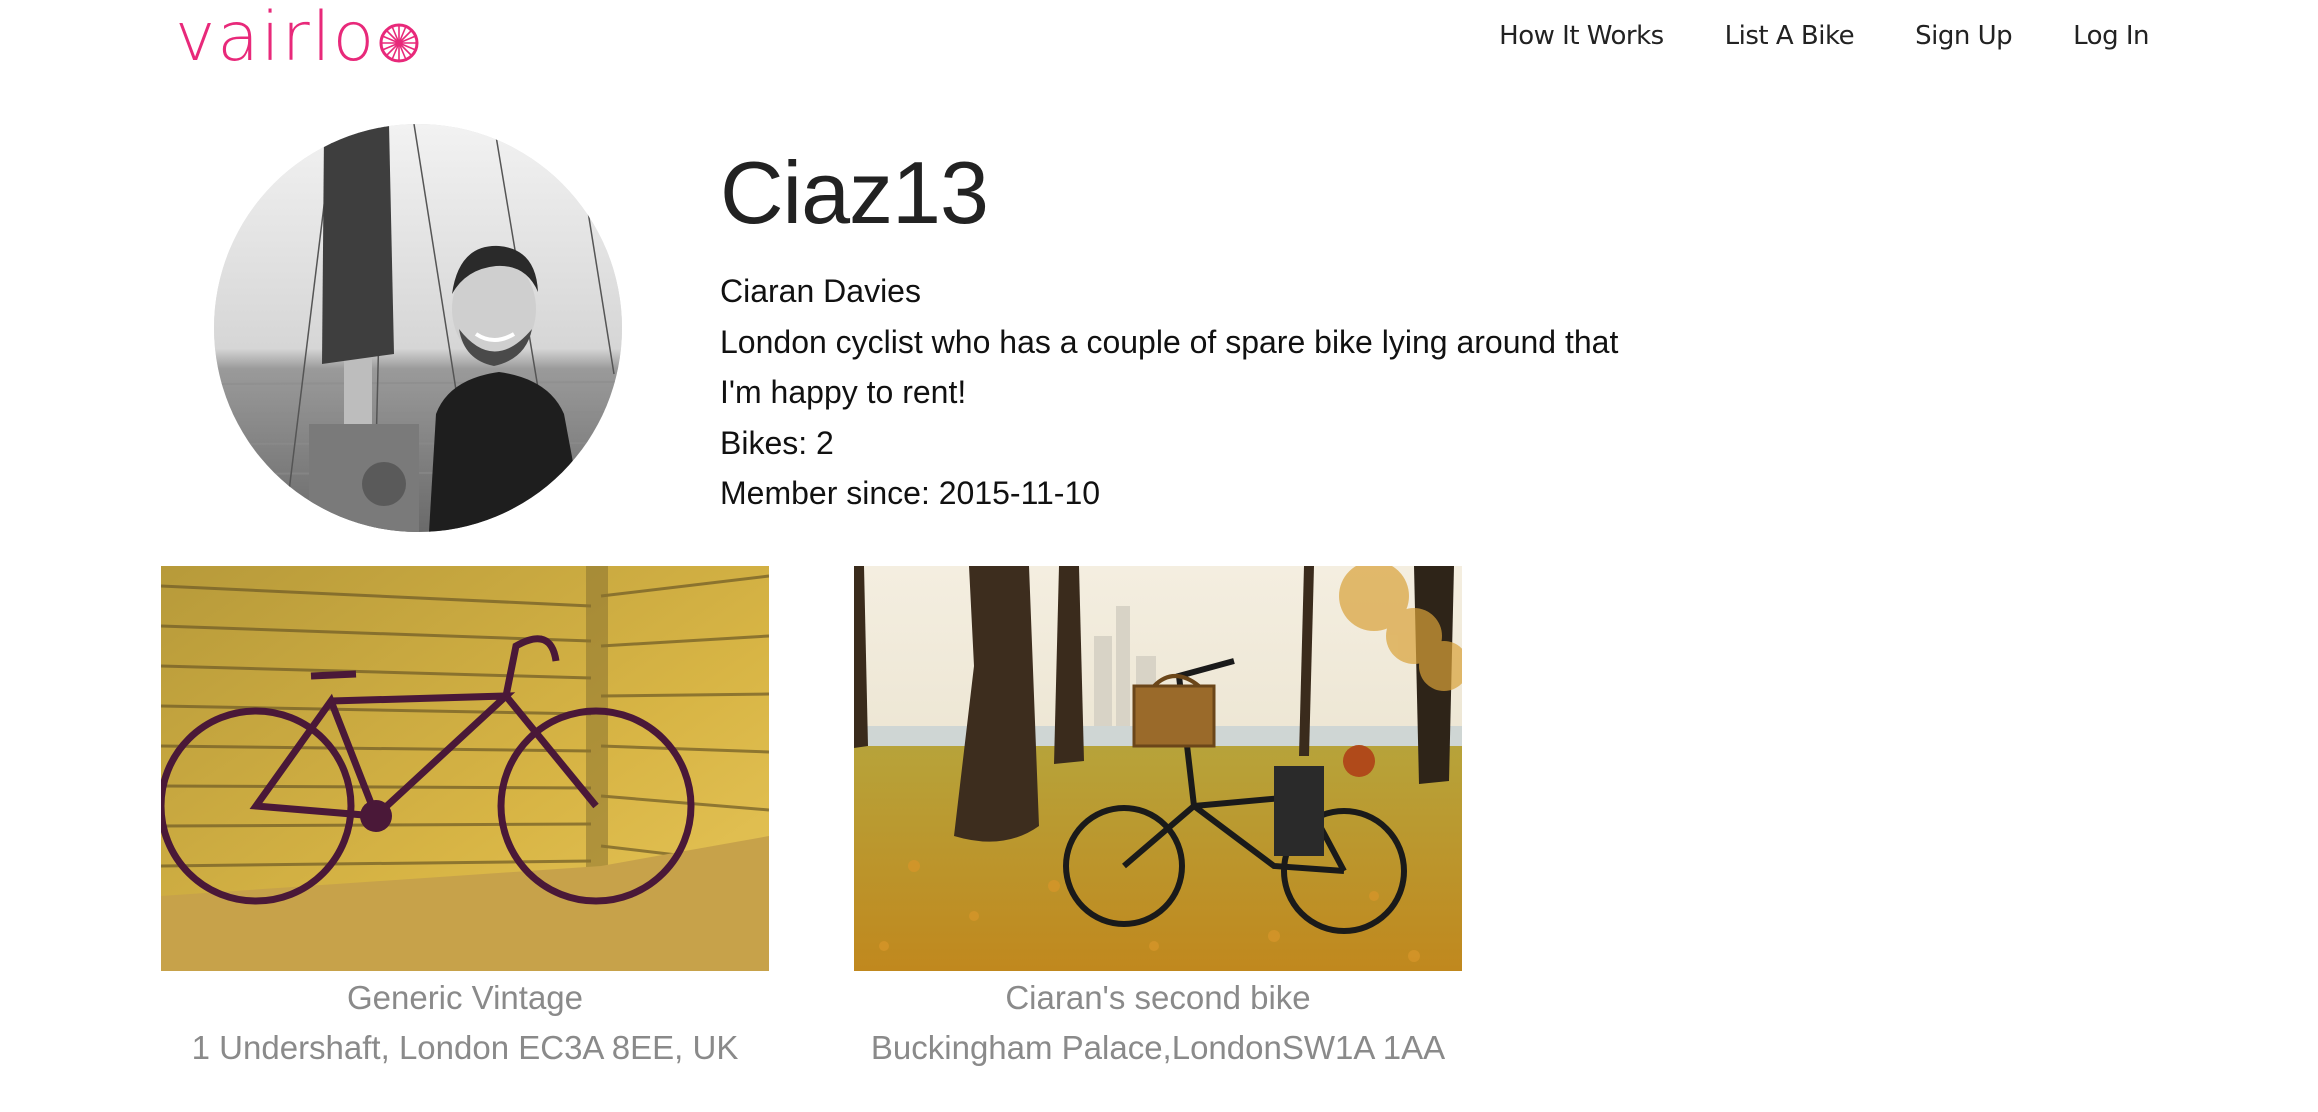 Image resolution: width=2318 pixels, height=1112 pixels. Describe the element at coordinates (1790, 36) in the screenshot. I see `nav-list-a-bike: List A Bike` at that location.